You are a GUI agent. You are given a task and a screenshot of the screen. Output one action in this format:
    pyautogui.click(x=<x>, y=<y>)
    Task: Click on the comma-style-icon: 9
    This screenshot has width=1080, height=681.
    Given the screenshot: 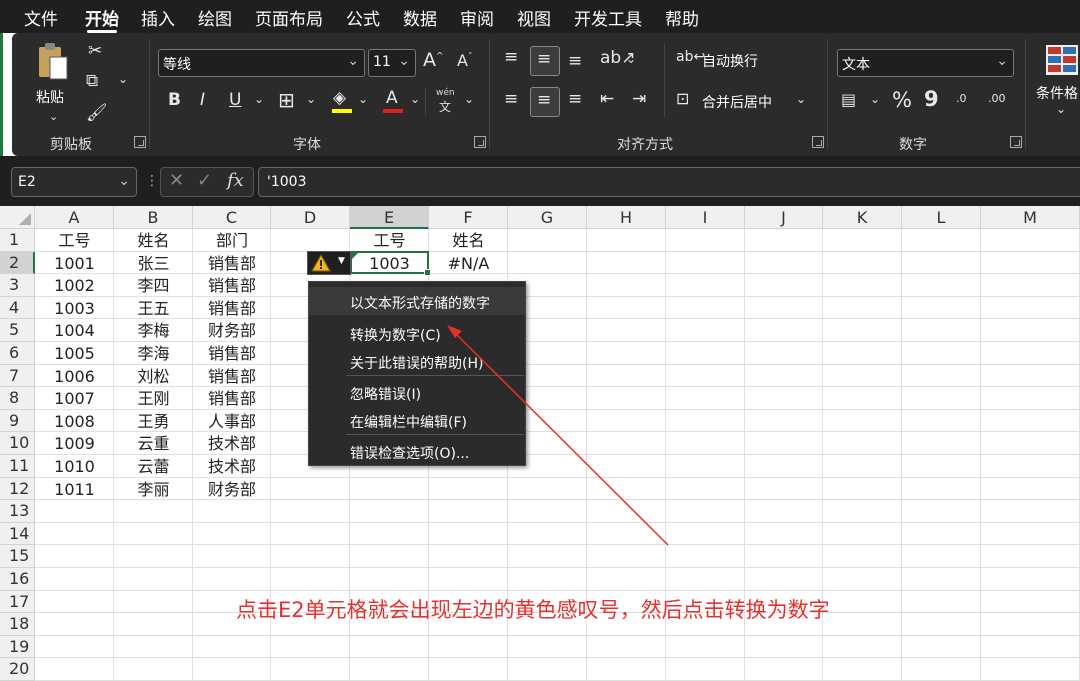 What is the action you would take?
    pyautogui.click(x=931, y=99)
    